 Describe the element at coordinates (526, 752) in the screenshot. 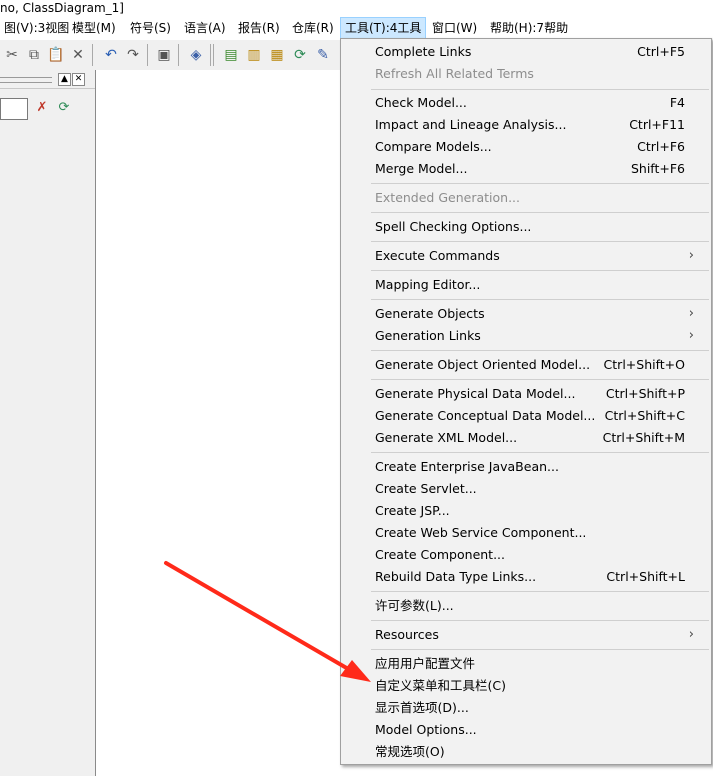

I see `menu-item-general-options: 常规选项(O)` at that location.